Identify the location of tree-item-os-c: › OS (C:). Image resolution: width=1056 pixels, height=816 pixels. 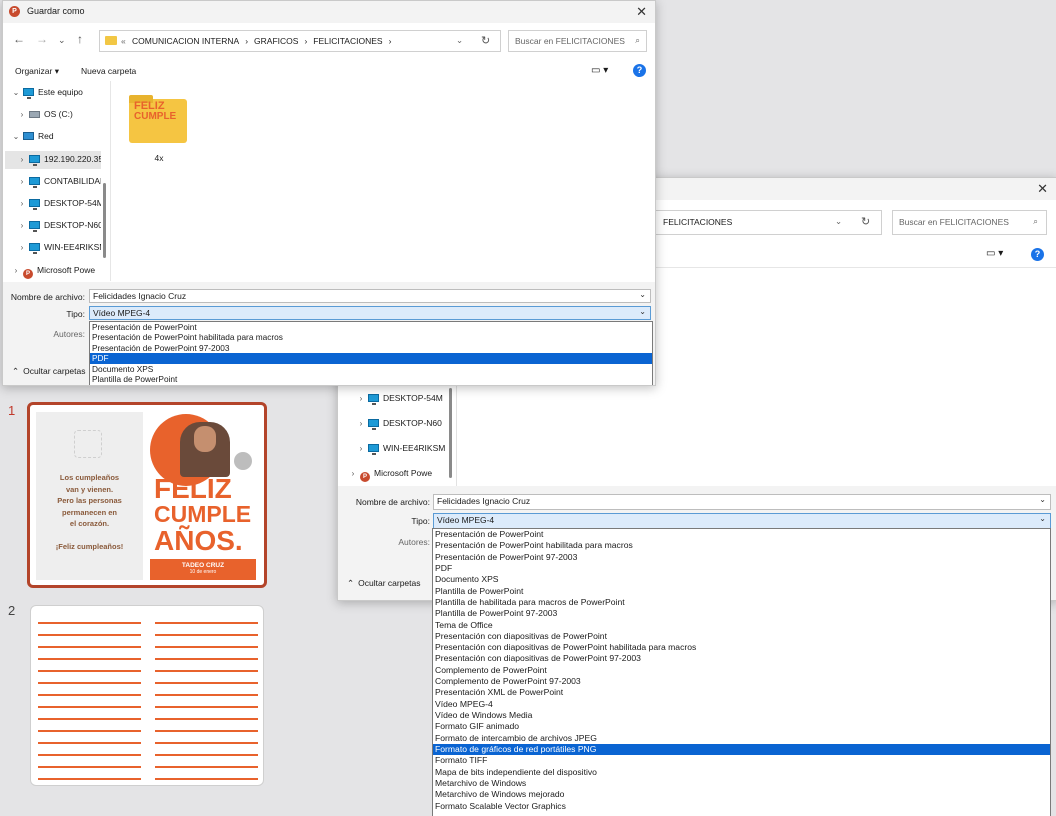
(53, 115).